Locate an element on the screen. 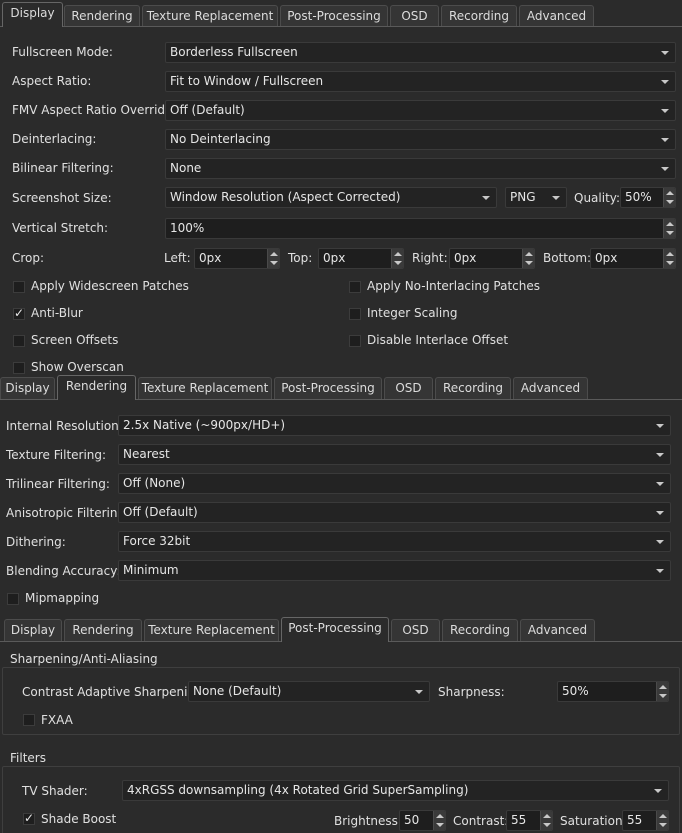  brightness-spinbox: 50 is located at coordinates (422, 820).